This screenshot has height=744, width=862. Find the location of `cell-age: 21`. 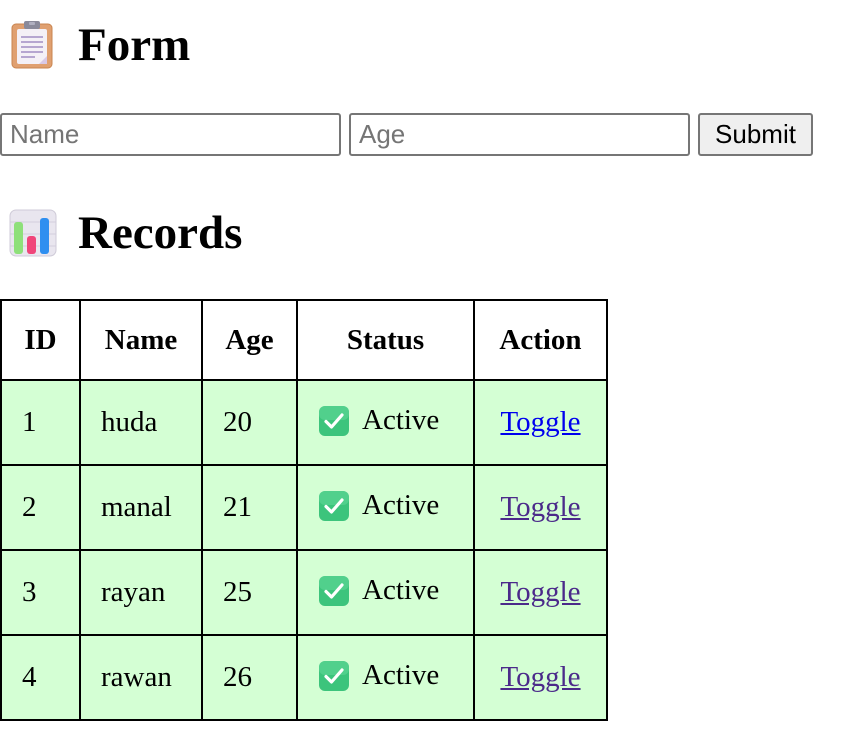

cell-age: 21 is located at coordinates (249, 507).